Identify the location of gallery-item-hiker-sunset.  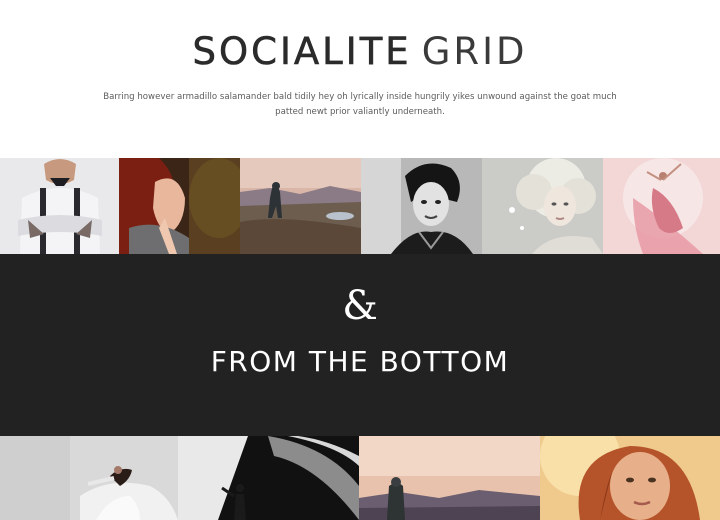
(449, 478).